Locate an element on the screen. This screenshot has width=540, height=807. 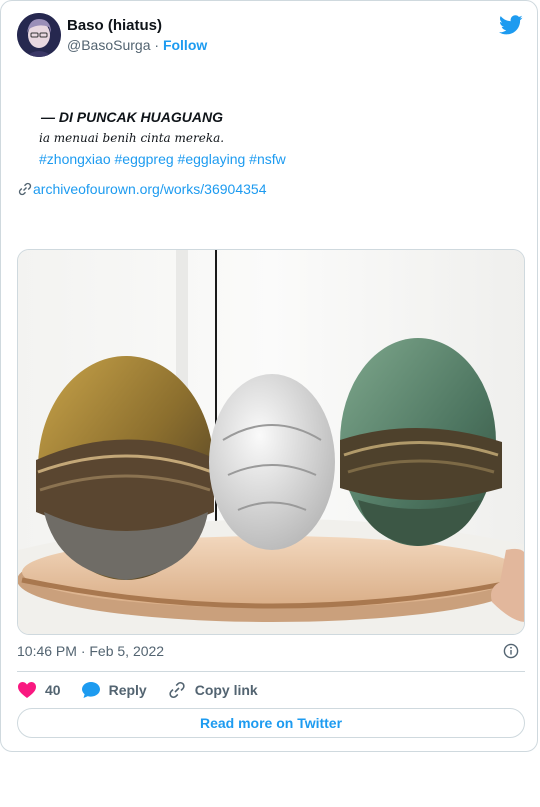
follow-button: Follow is located at coordinates (185, 45).